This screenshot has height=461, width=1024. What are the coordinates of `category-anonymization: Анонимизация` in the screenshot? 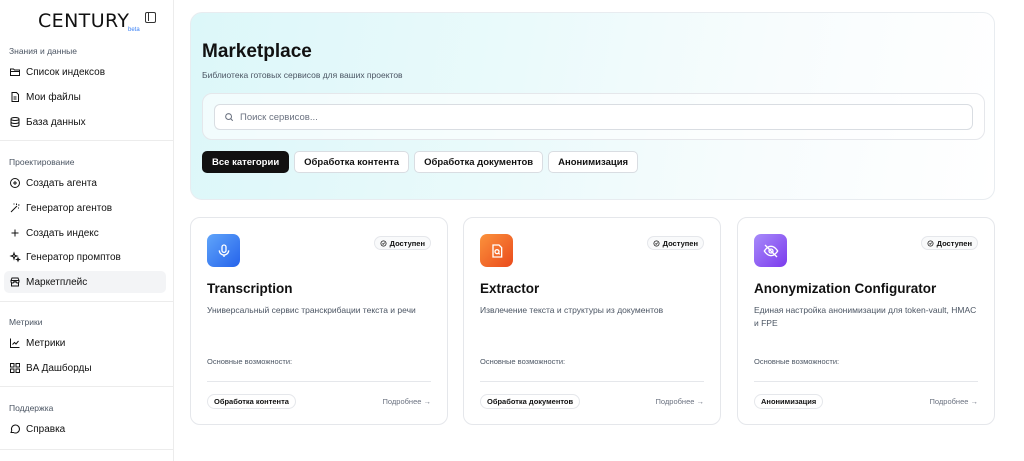 It's located at (593, 162).